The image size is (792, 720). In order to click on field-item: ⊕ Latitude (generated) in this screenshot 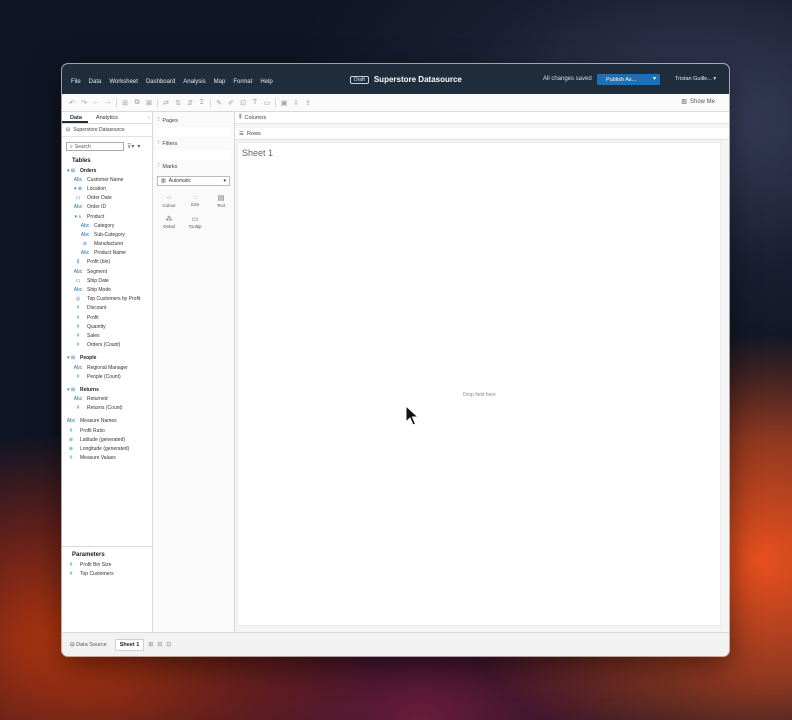, I will do `click(107, 439)`.